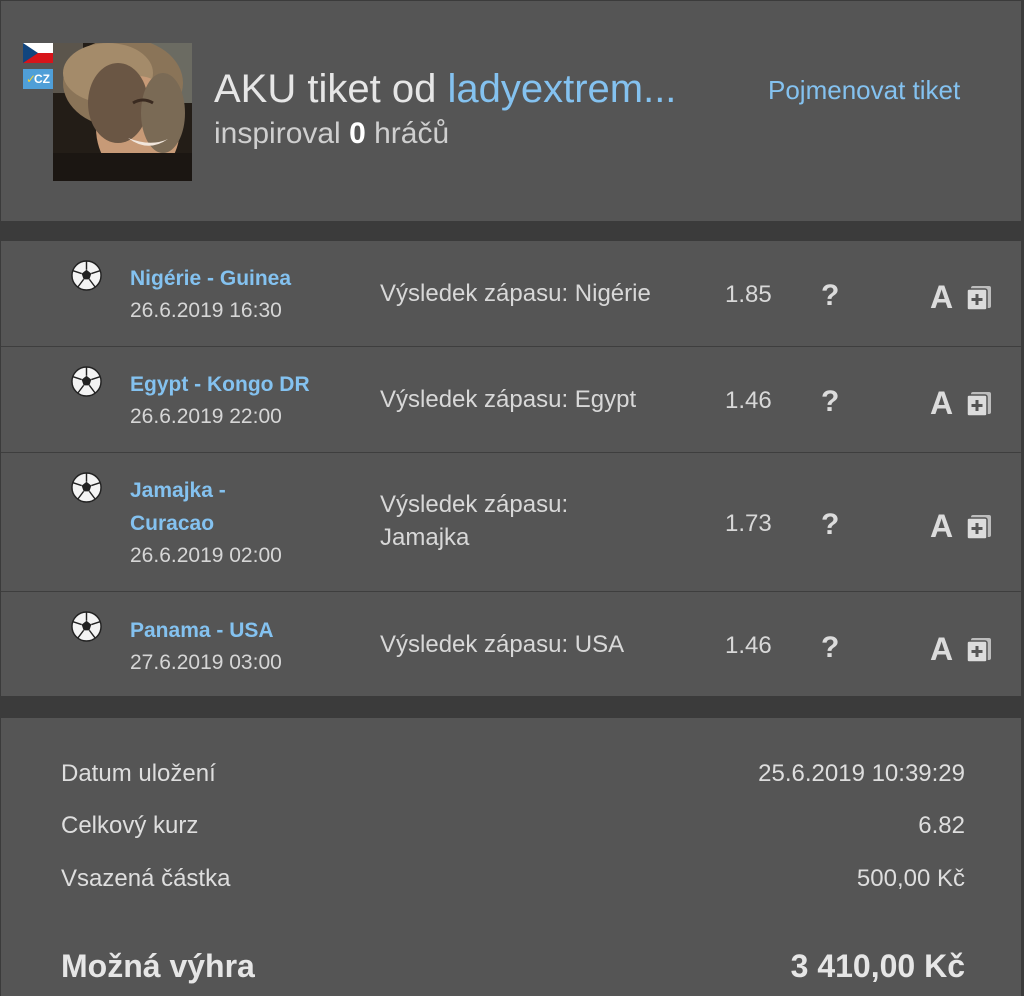 Image resolution: width=1024 pixels, height=996 pixels. I want to click on inspired-suffix: hráčů, so click(412, 133).